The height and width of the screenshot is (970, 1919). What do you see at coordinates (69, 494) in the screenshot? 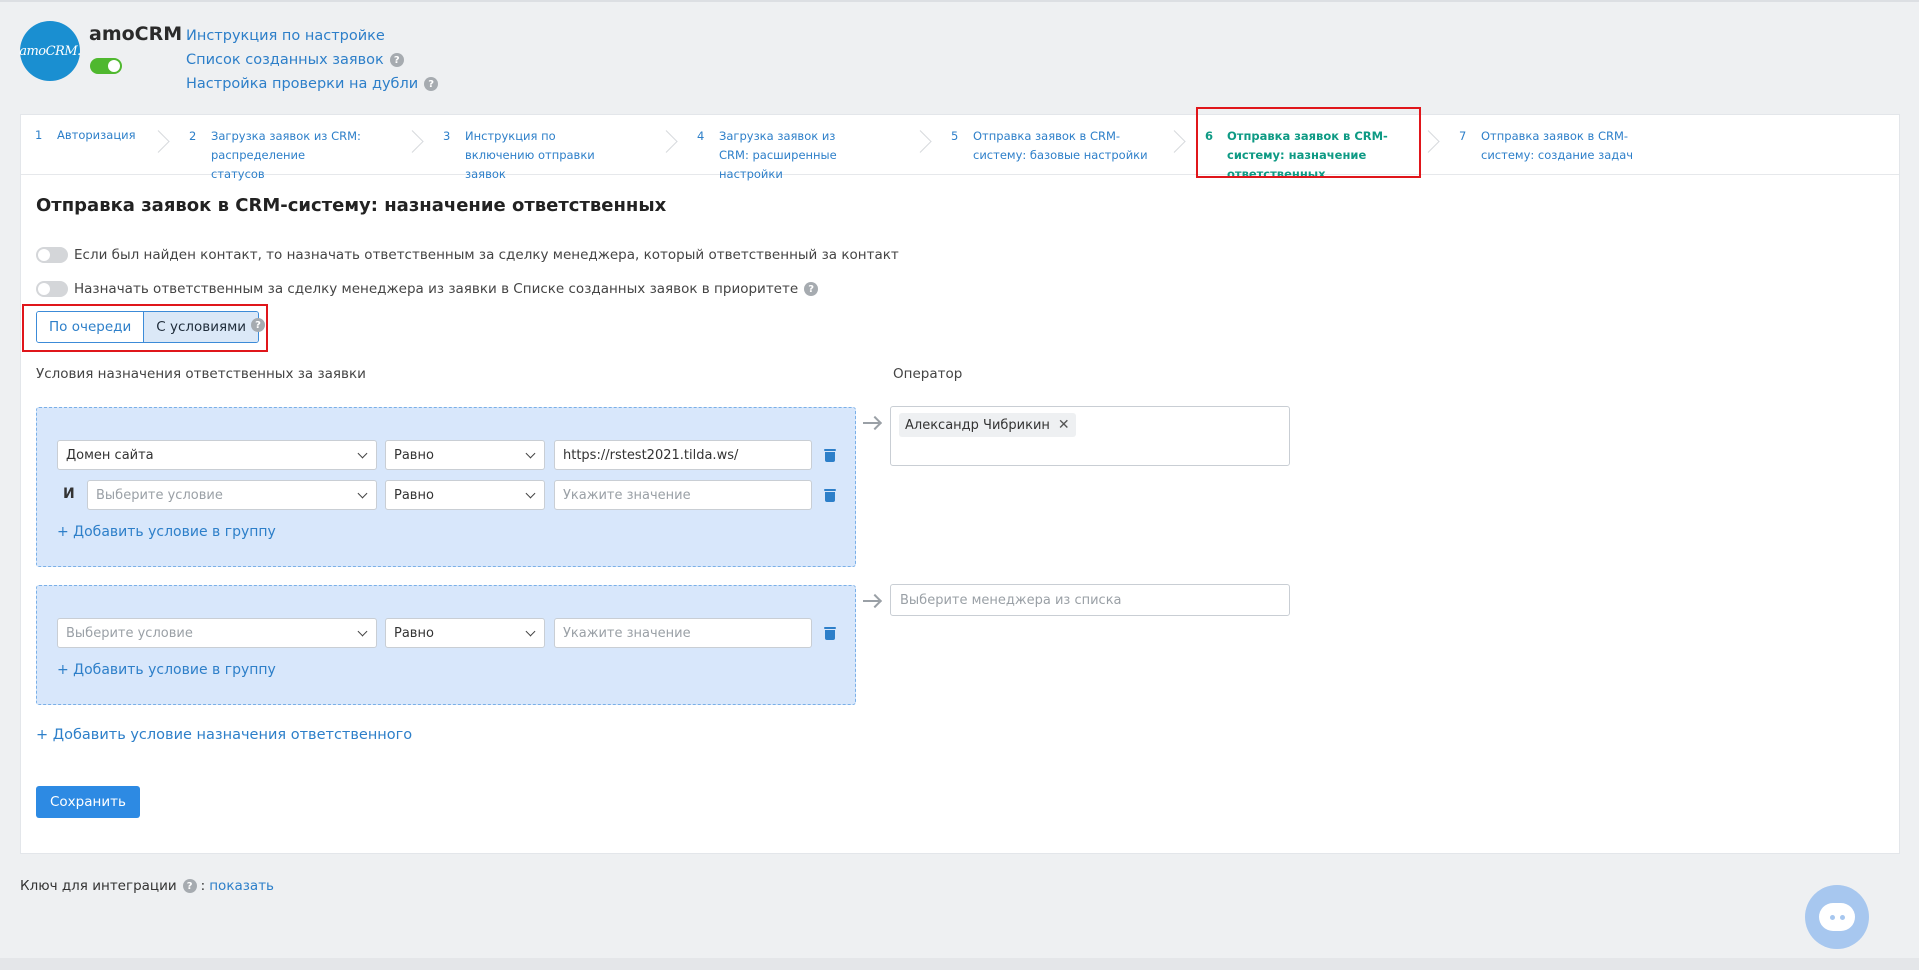
I see `and-label: И` at bounding box center [69, 494].